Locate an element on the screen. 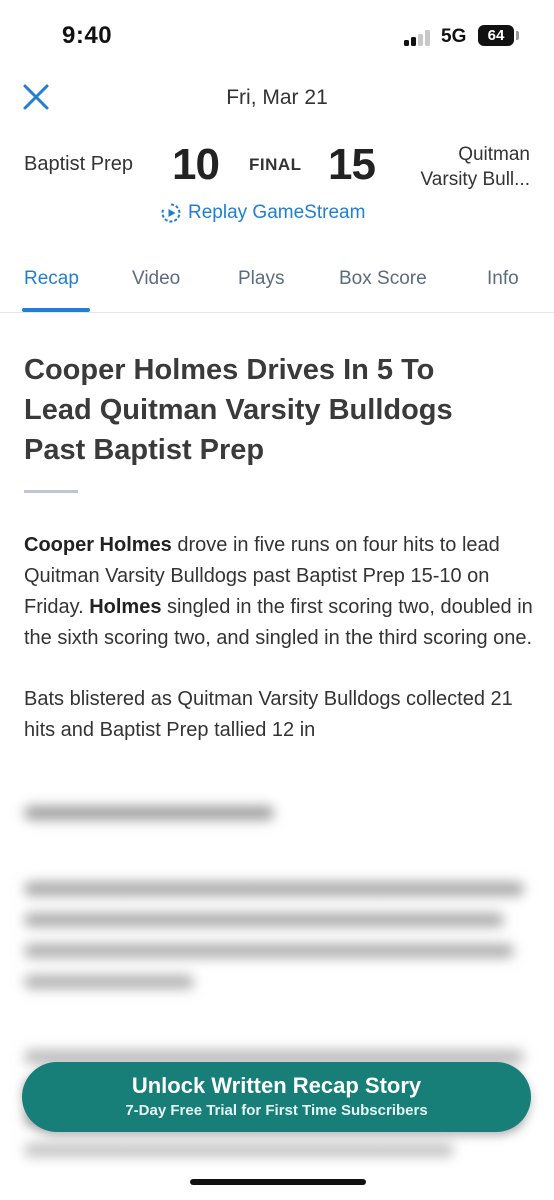 The width and height of the screenshot is (554, 1200). headline-divider is located at coordinates (51, 491).